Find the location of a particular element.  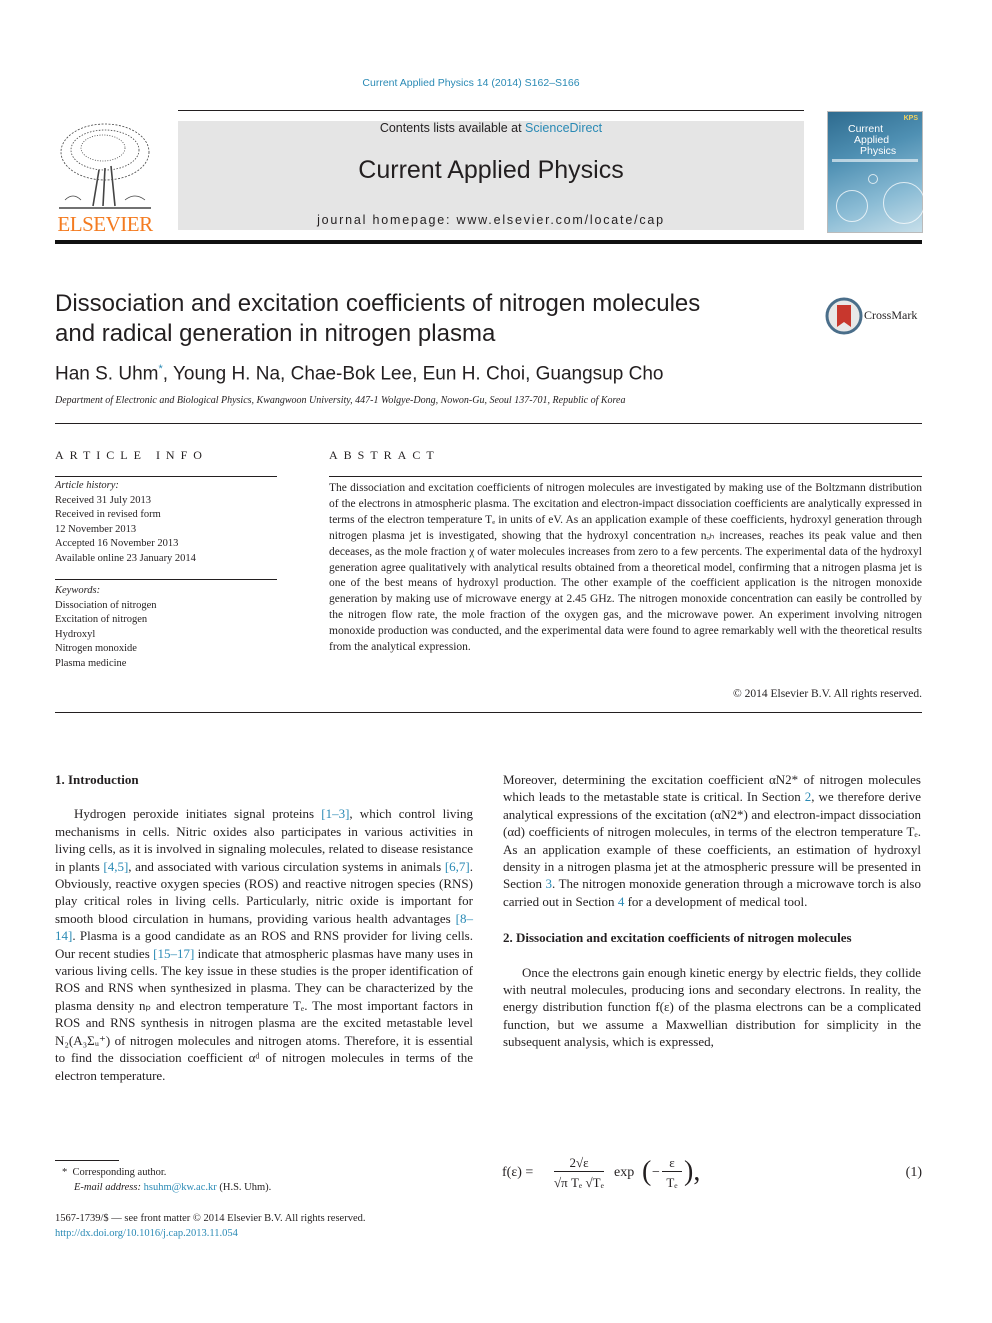

section-heading-introduction: 1. Introduction is located at coordinates (97, 779).